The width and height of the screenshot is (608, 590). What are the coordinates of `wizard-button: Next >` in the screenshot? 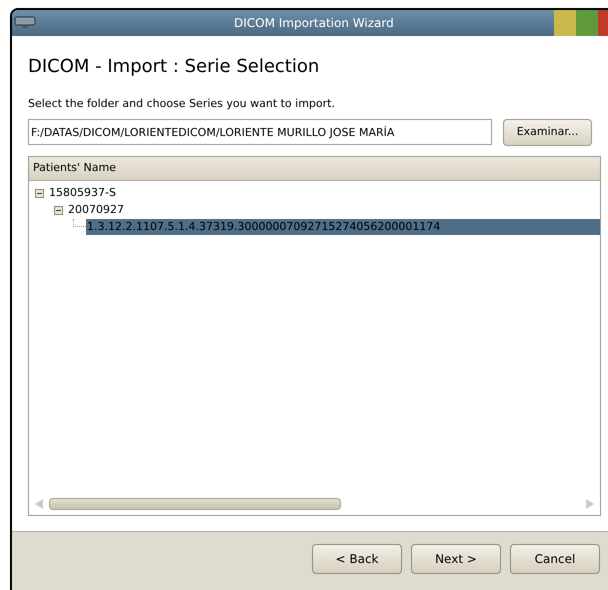 It's located at (456, 559).